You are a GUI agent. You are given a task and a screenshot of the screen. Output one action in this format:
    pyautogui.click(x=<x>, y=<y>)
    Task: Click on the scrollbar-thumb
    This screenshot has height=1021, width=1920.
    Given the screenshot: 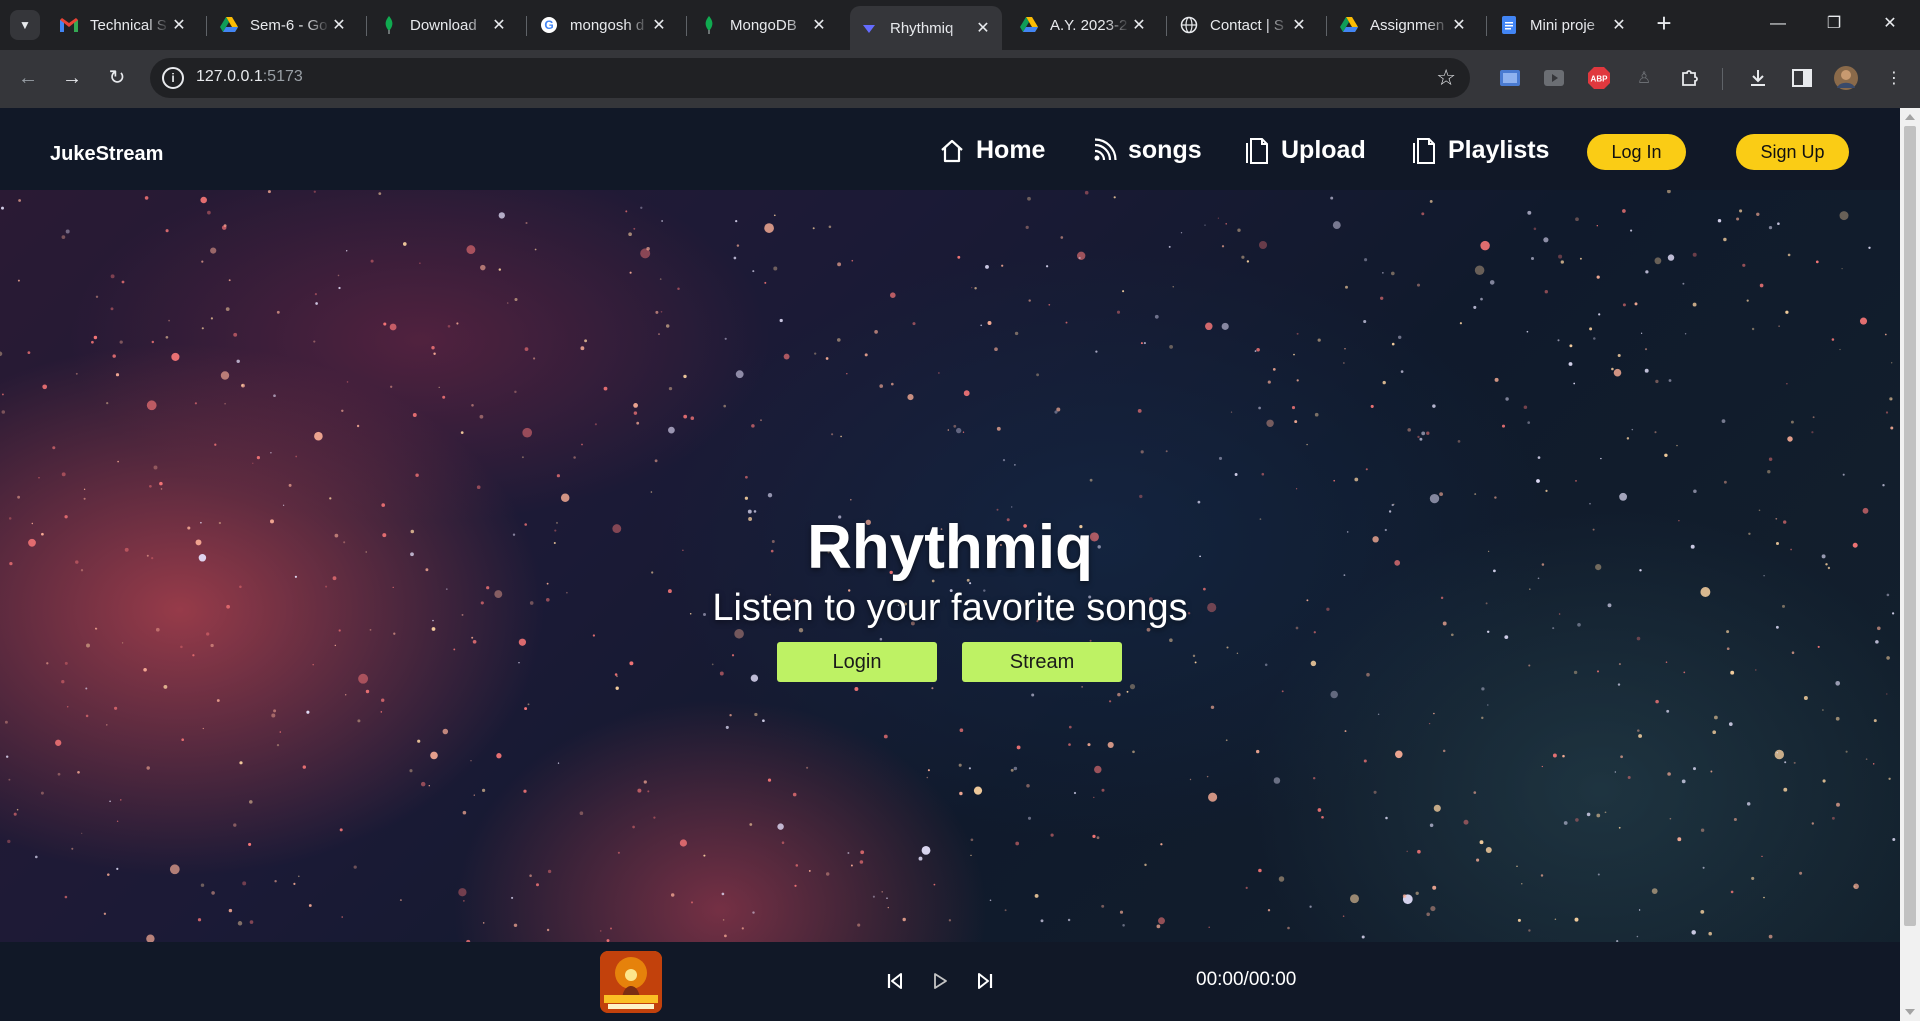 What is the action you would take?
    pyautogui.click(x=1910, y=526)
    